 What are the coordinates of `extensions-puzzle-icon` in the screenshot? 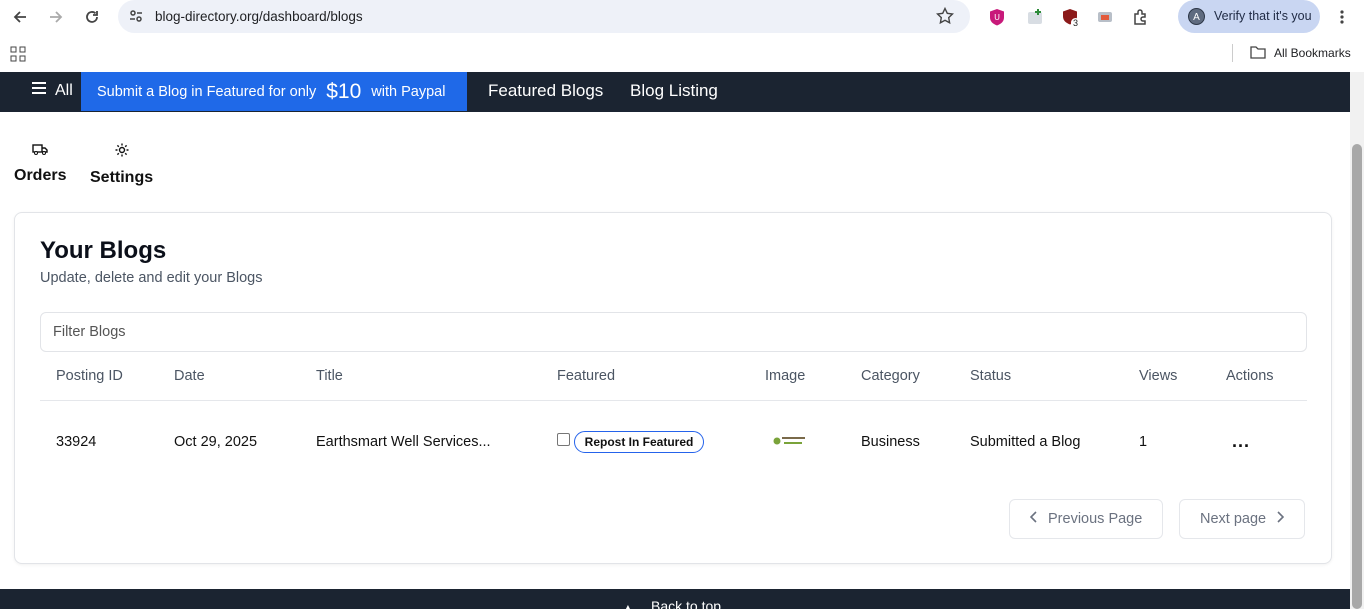 It's located at (1141, 17).